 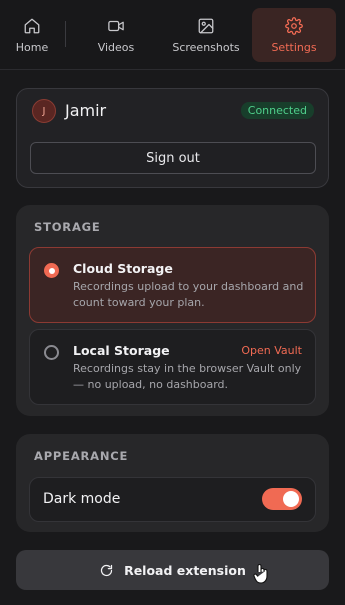 I want to click on nav-divider, so click(x=65, y=34).